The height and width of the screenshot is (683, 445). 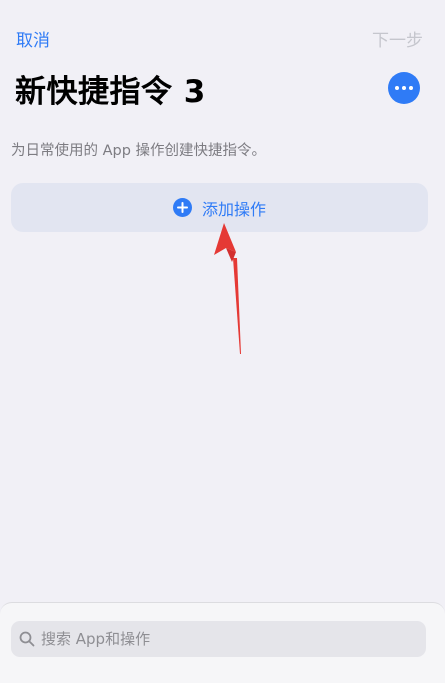 What do you see at coordinates (33, 38) in the screenshot?
I see `cancel-button: 取消` at bounding box center [33, 38].